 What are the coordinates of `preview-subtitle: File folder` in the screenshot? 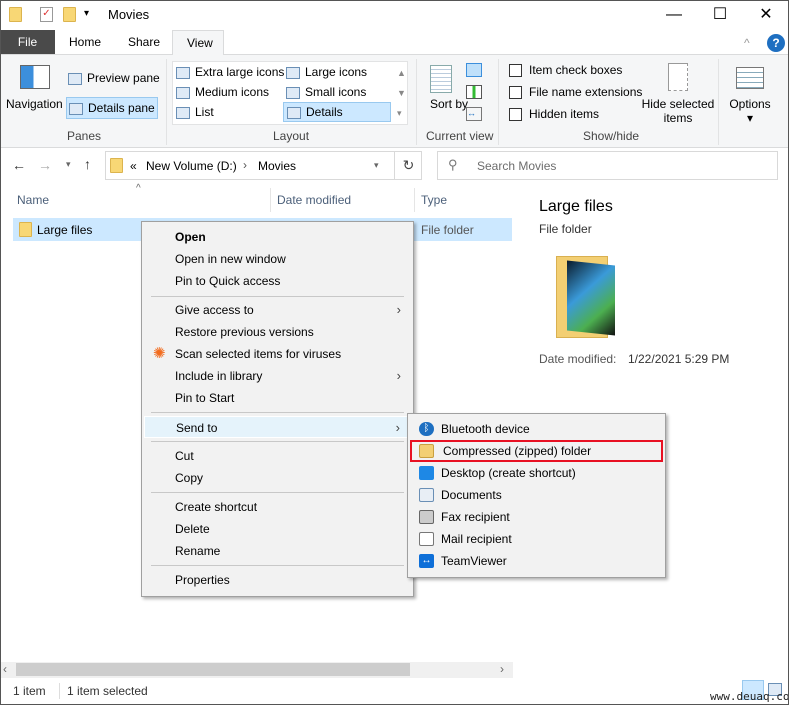 It's located at (565, 229).